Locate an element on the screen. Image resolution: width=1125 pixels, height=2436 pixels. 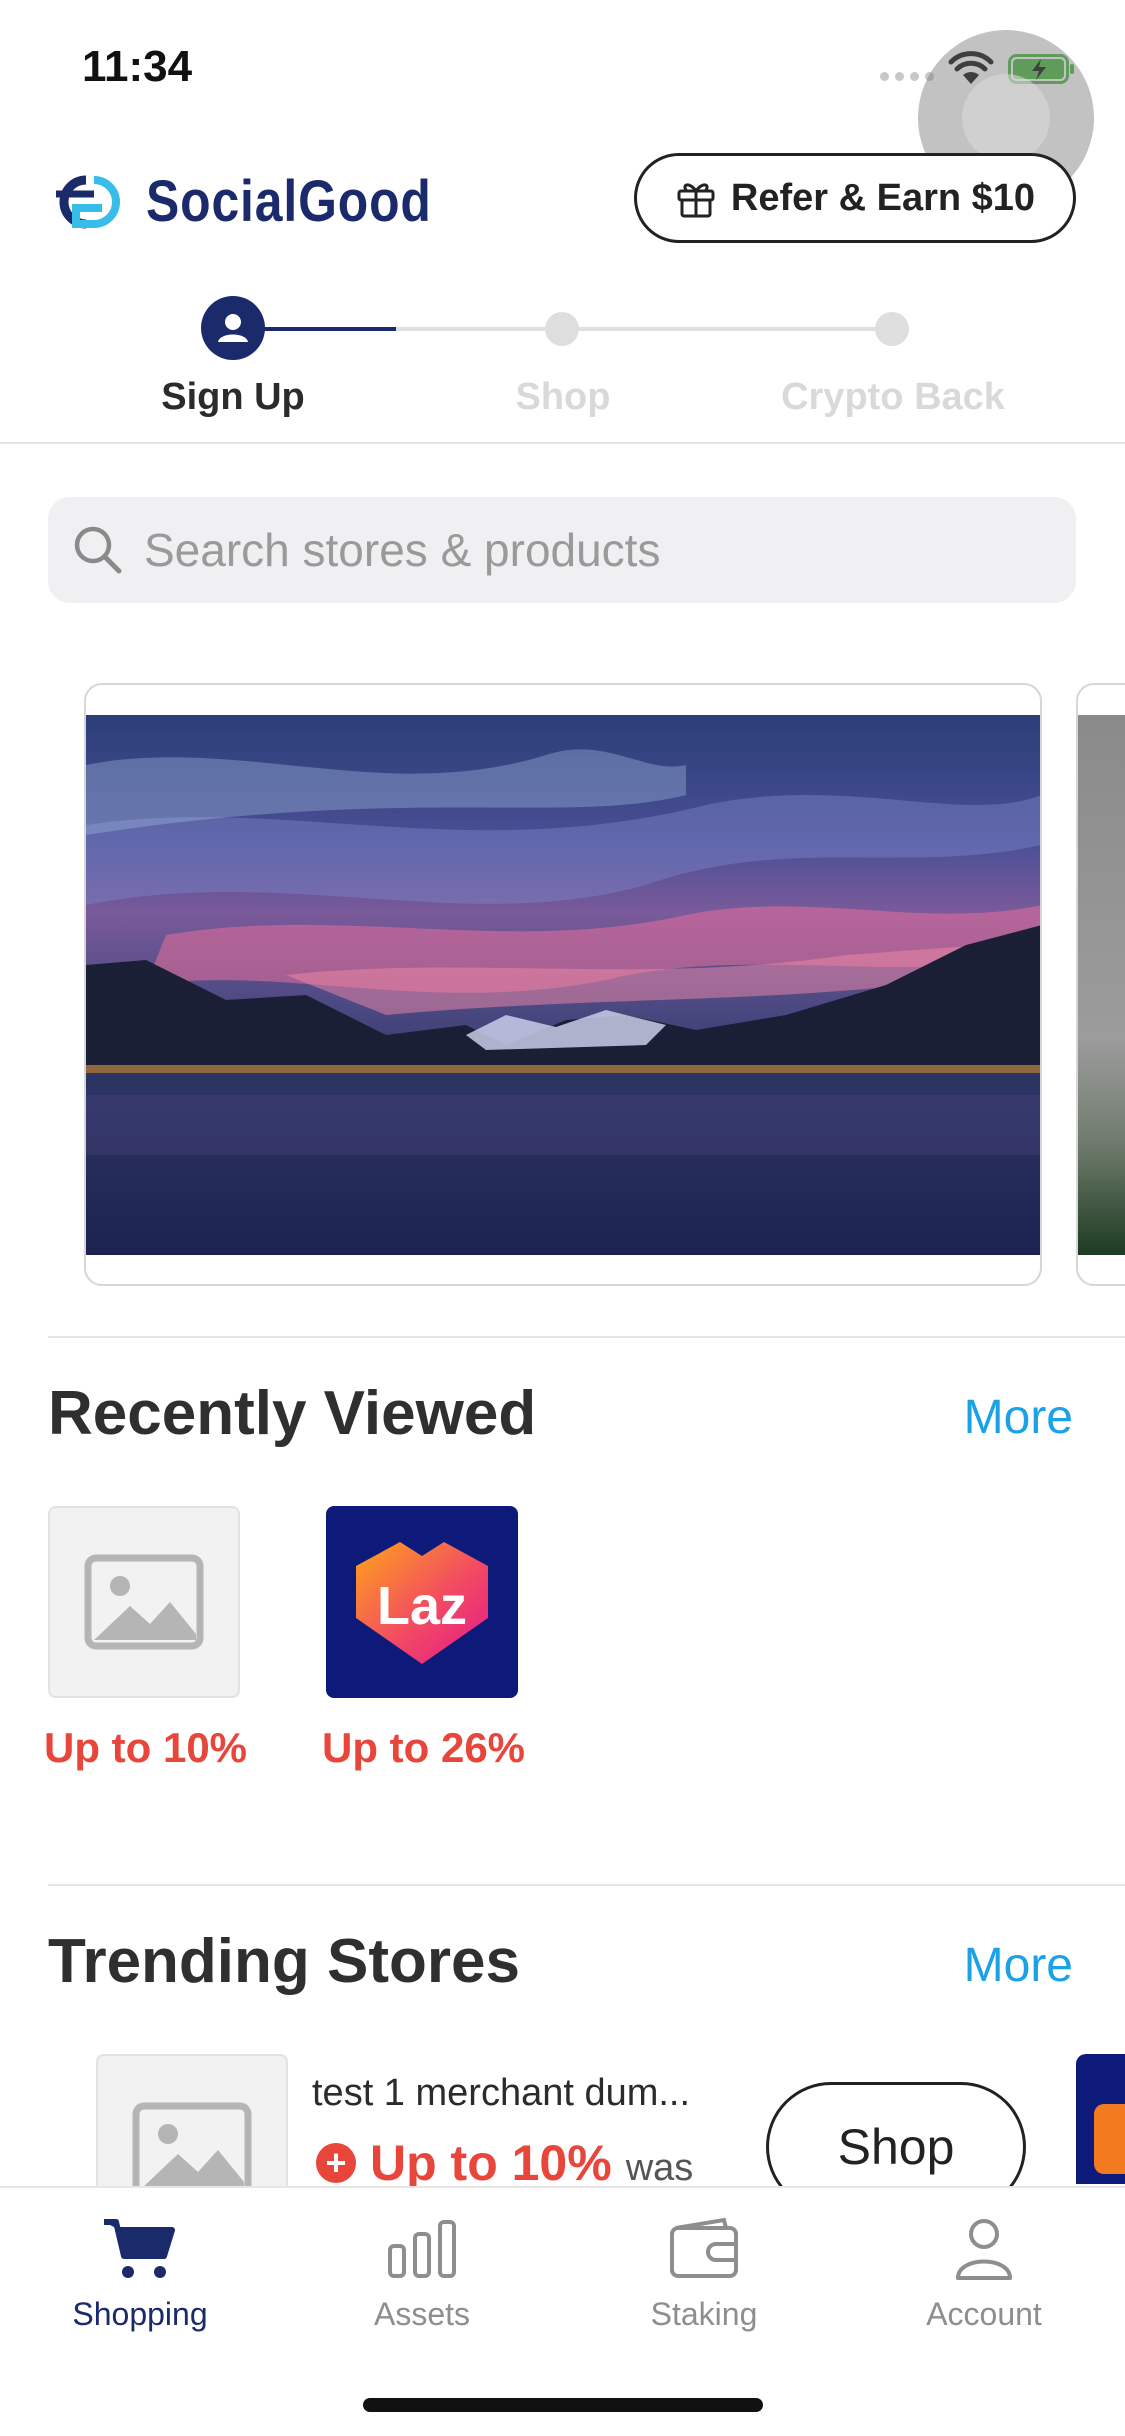
home-indicator is located at coordinates (563, 2405).